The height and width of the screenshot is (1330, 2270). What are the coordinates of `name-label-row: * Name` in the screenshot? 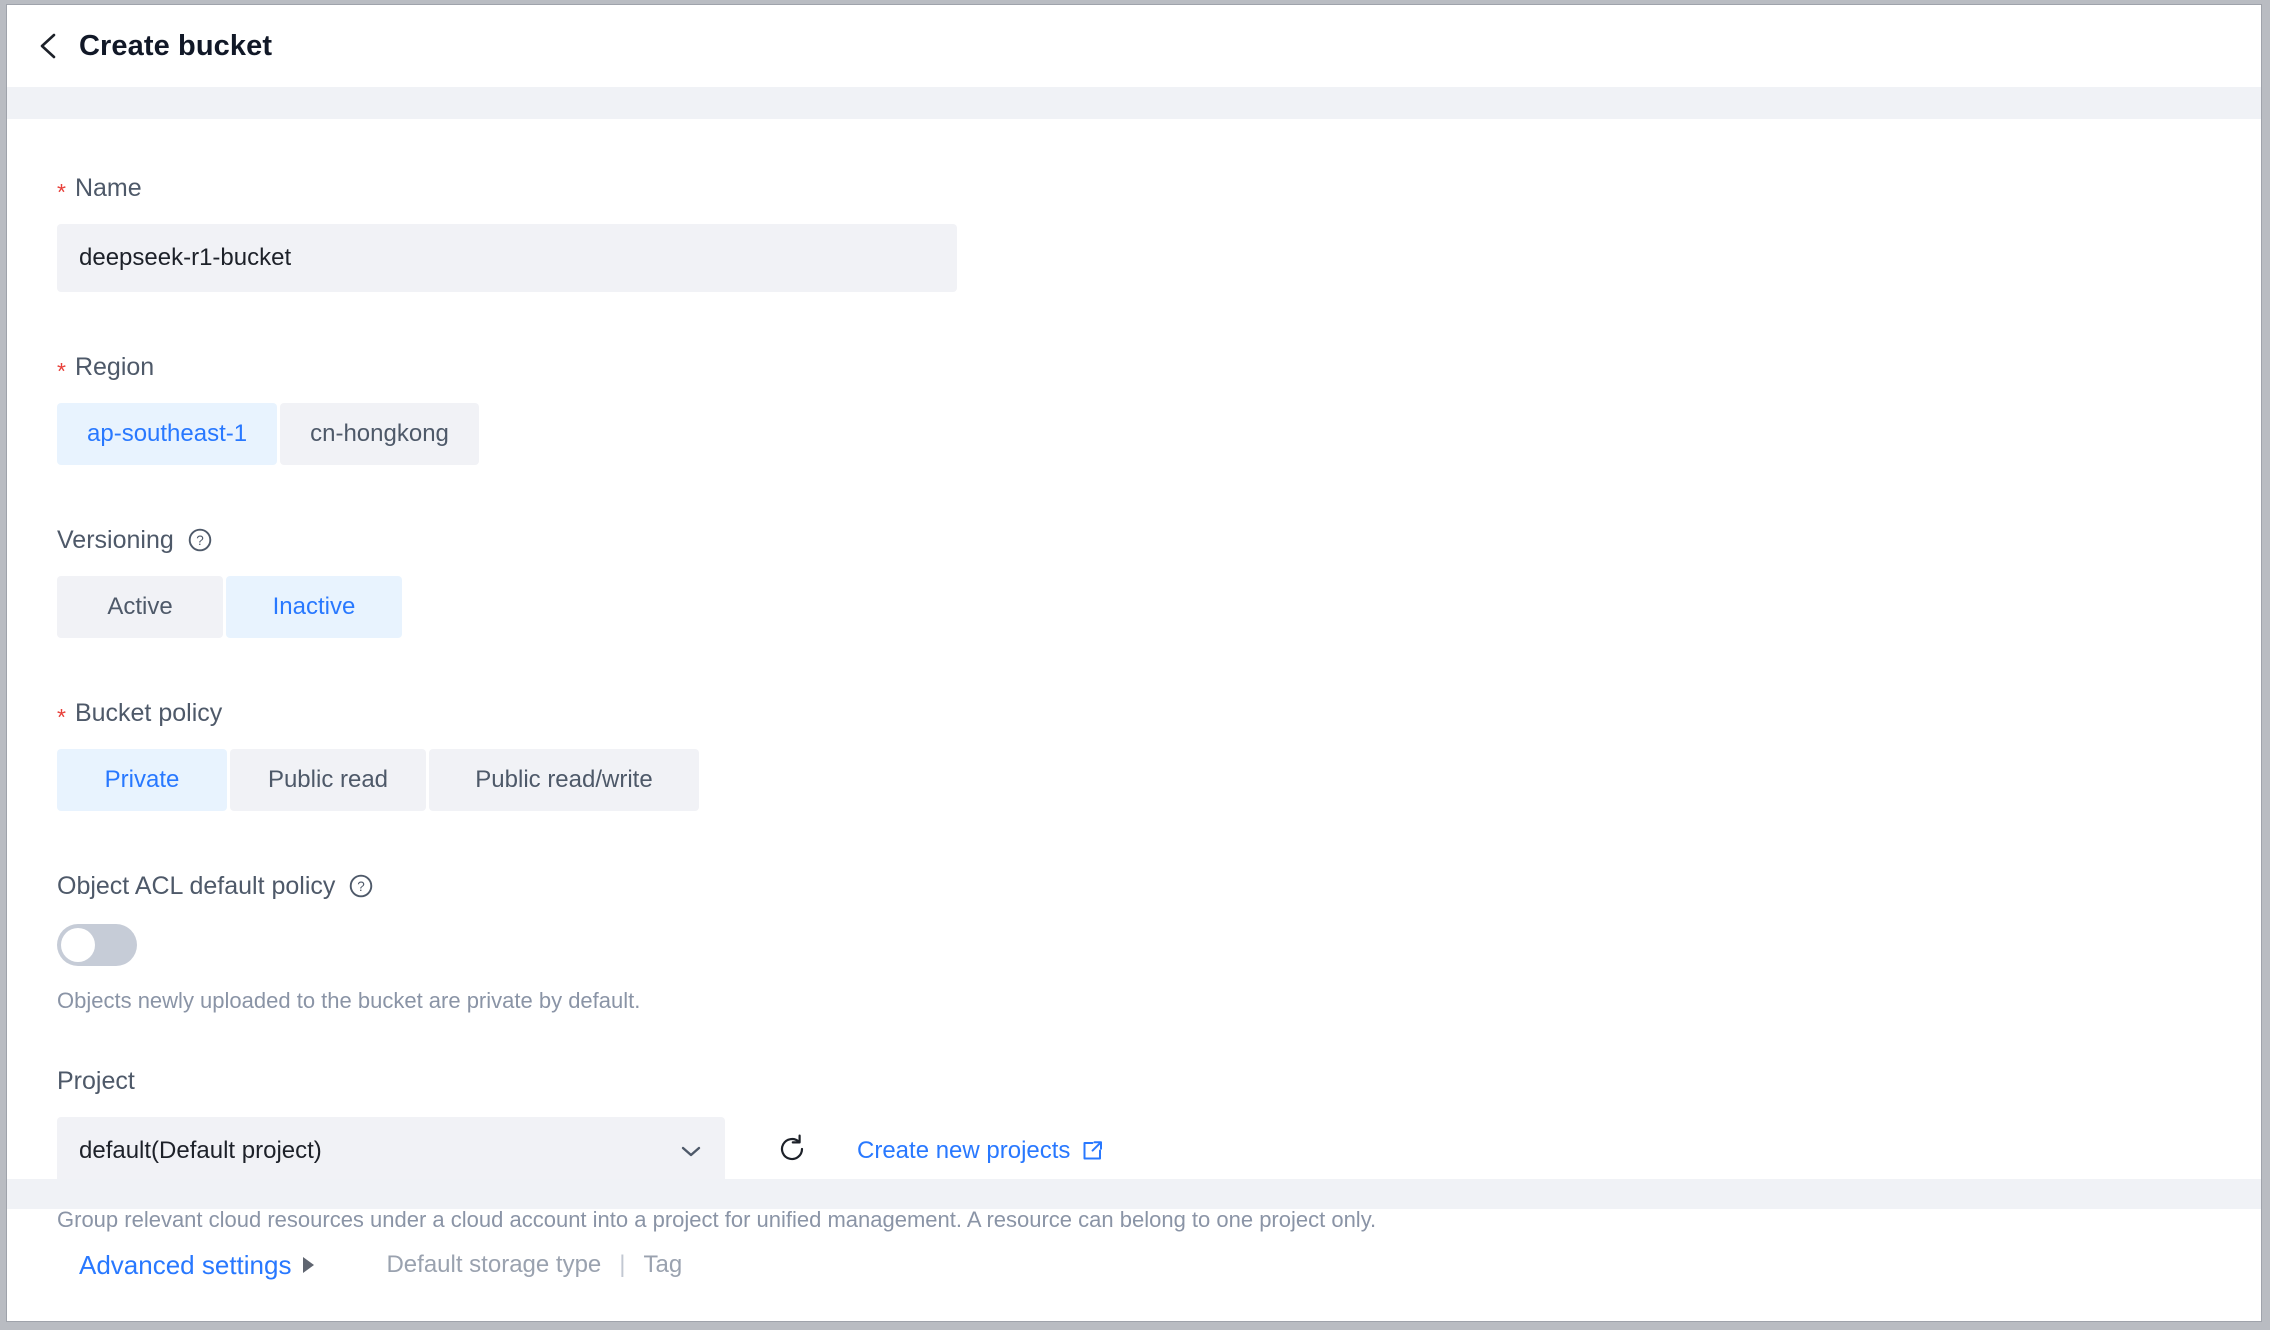 It's located at (1159, 188).